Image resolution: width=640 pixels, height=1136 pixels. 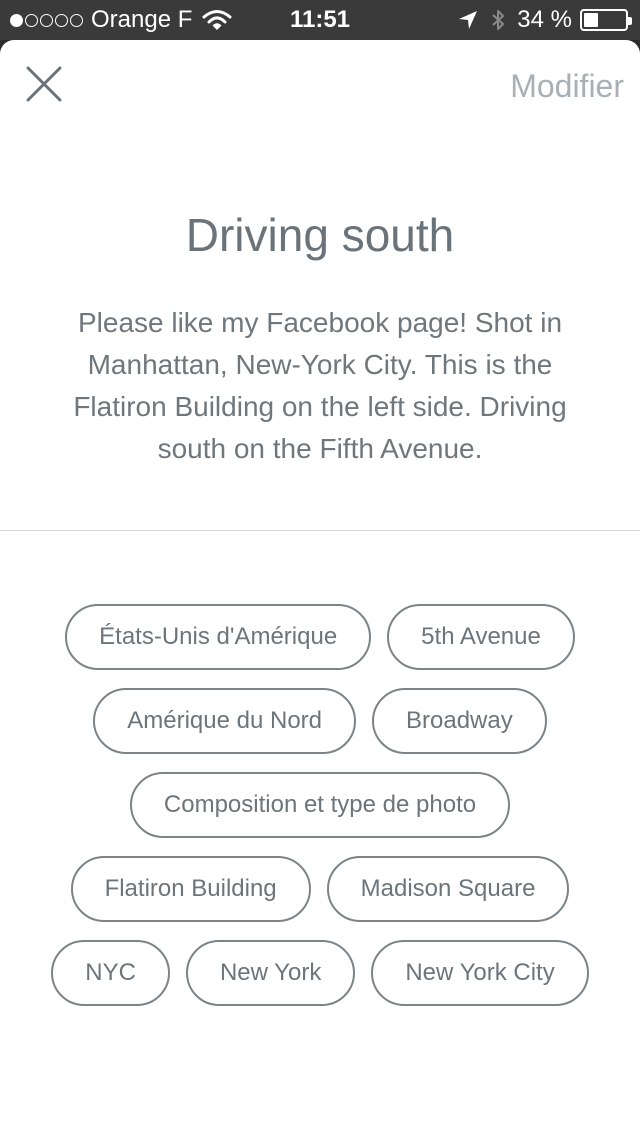 What do you see at coordinates (320, 235) in the screenshot?
I see `photo-title: Driving south` at bounding box center [320, 235].